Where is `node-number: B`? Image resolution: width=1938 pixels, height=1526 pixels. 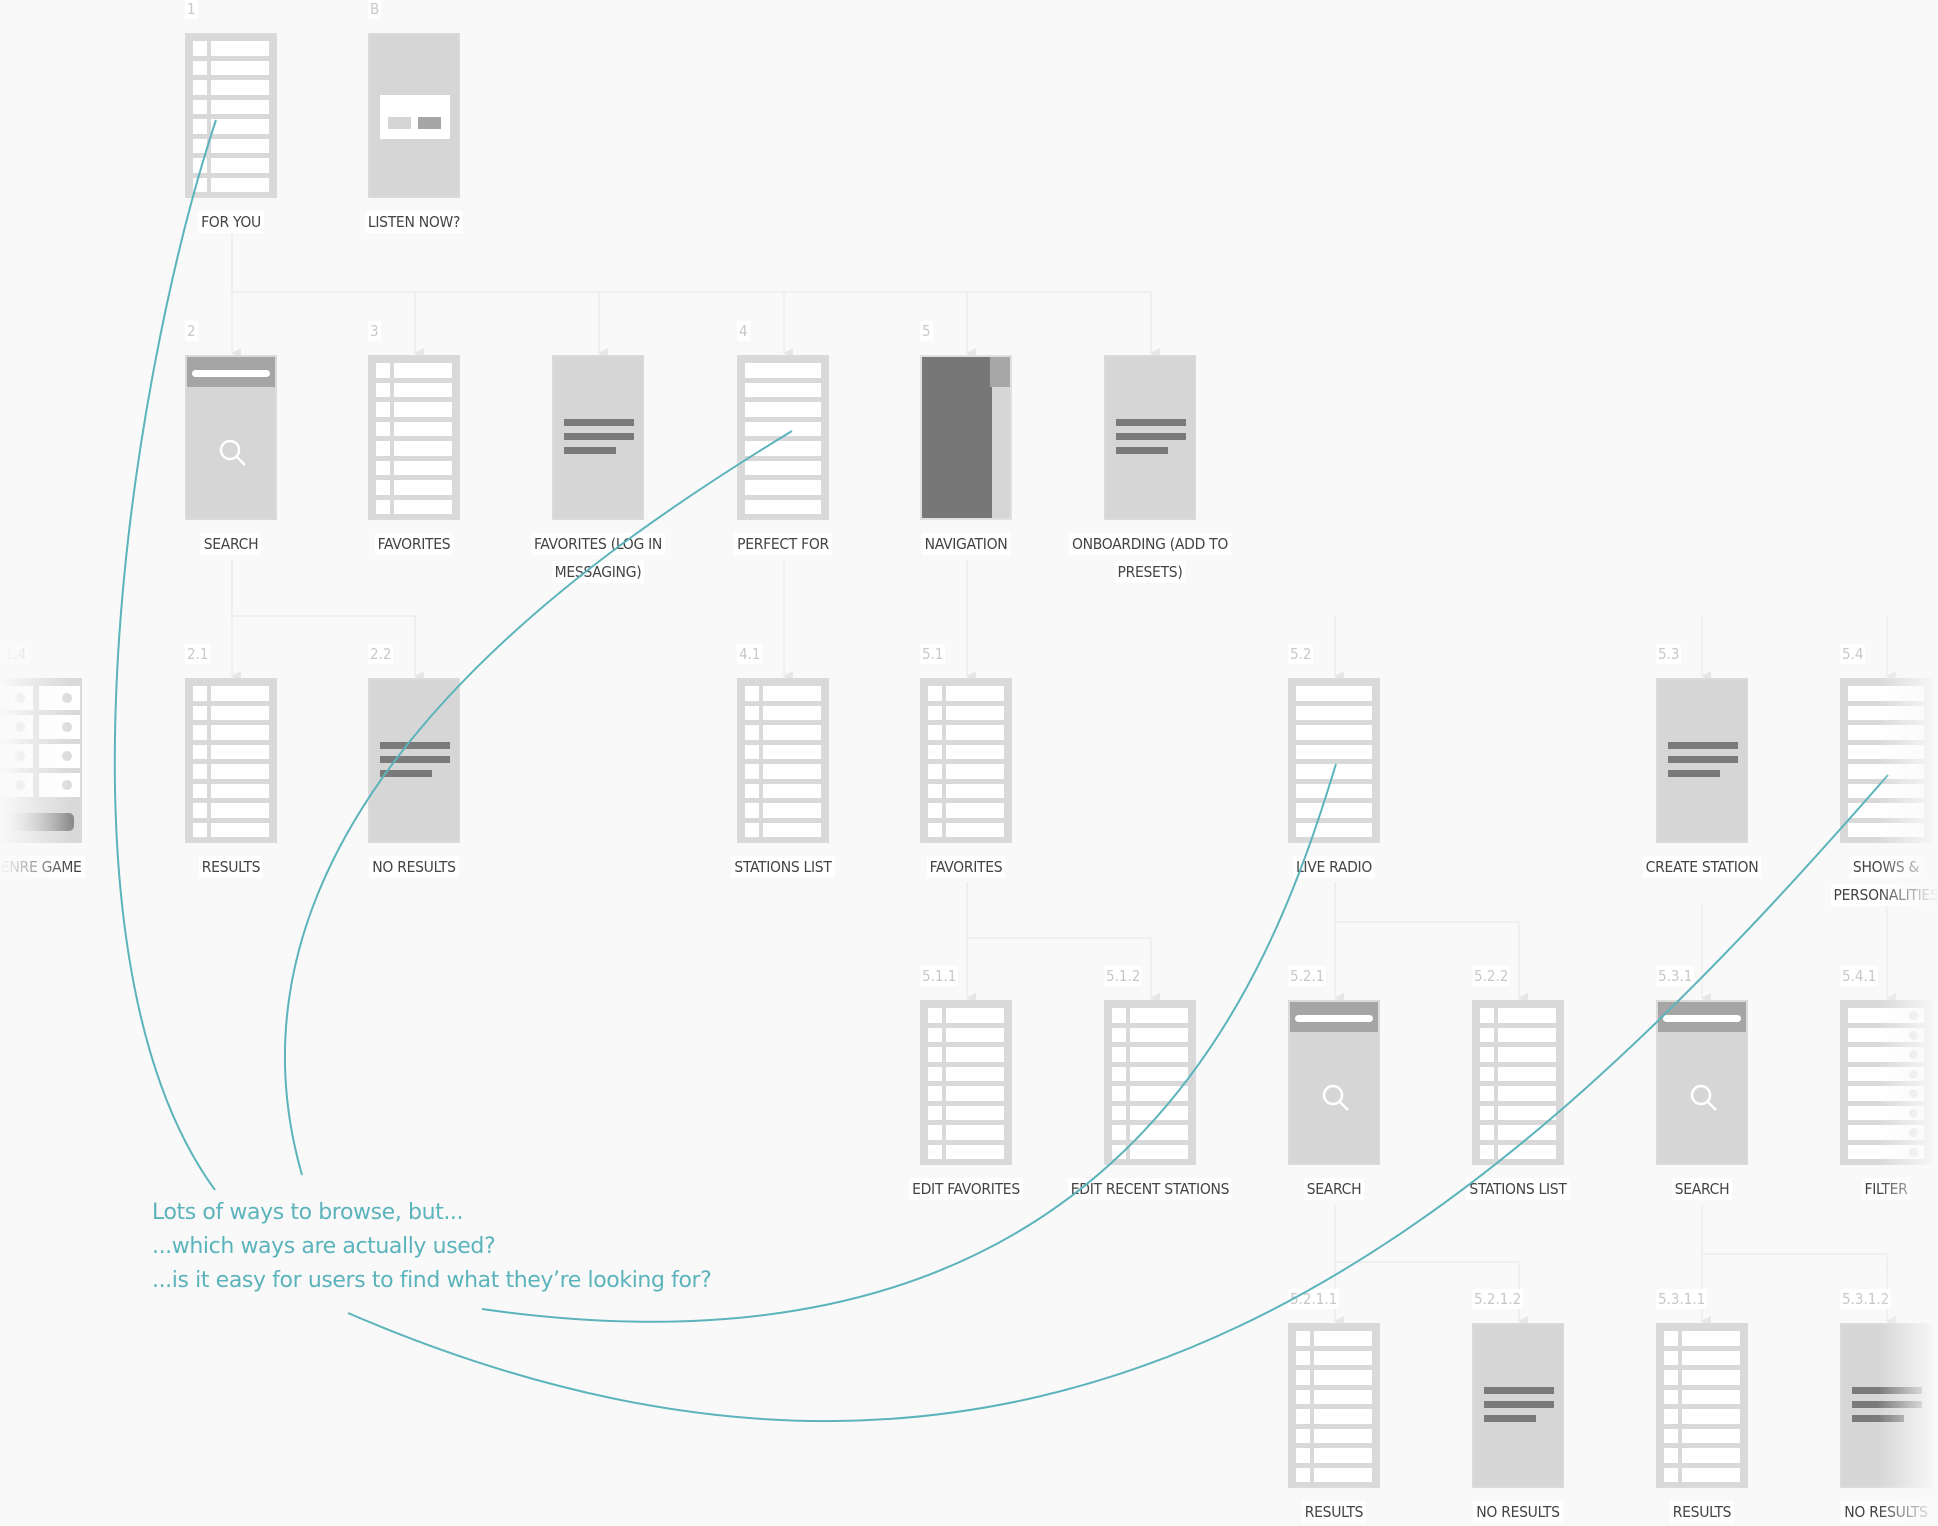 node-number: B is located at coordinates (375, 9).